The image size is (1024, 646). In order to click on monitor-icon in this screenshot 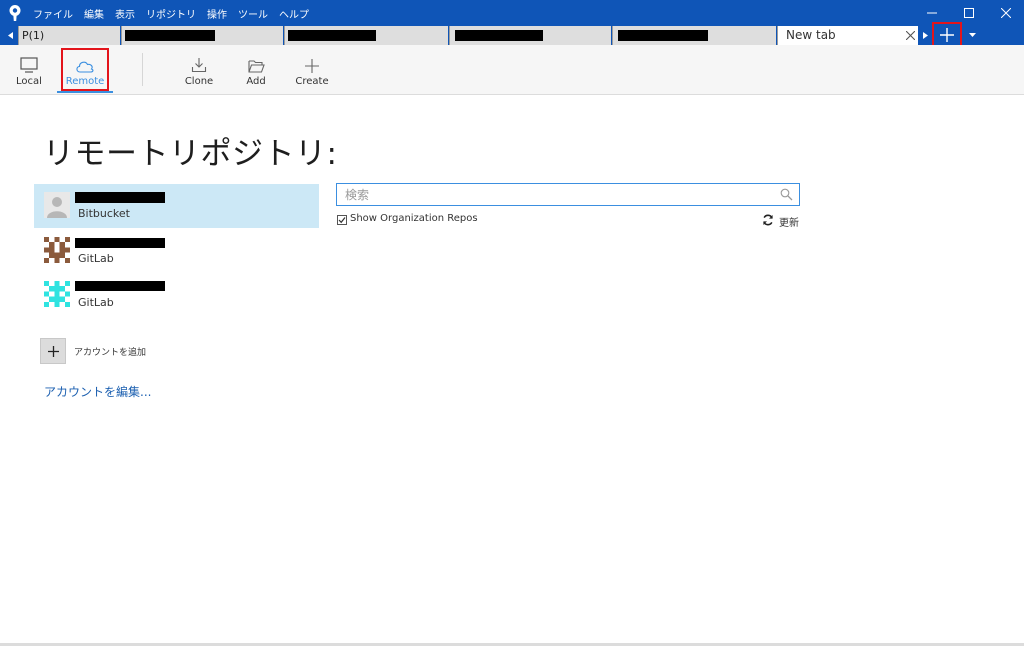, I will do `click(29, 65)`.